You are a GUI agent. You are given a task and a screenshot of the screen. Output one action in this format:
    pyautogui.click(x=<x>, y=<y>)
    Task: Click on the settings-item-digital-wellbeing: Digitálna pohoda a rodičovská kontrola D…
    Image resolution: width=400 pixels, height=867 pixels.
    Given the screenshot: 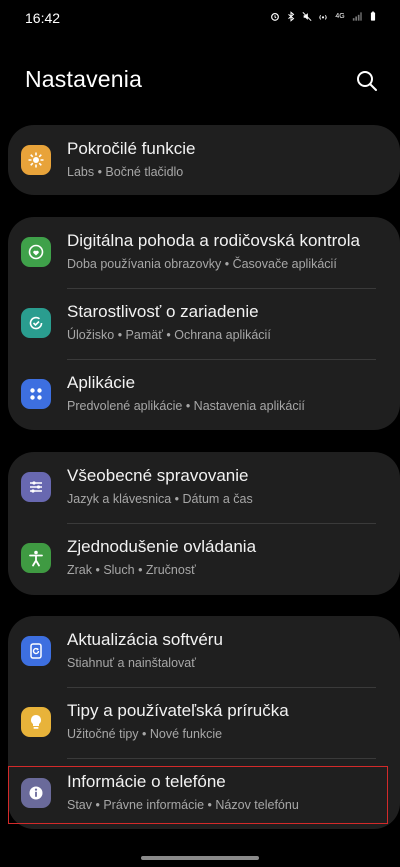 What is the action you would take?
    pyautogui.click(x=204, y=252)
    